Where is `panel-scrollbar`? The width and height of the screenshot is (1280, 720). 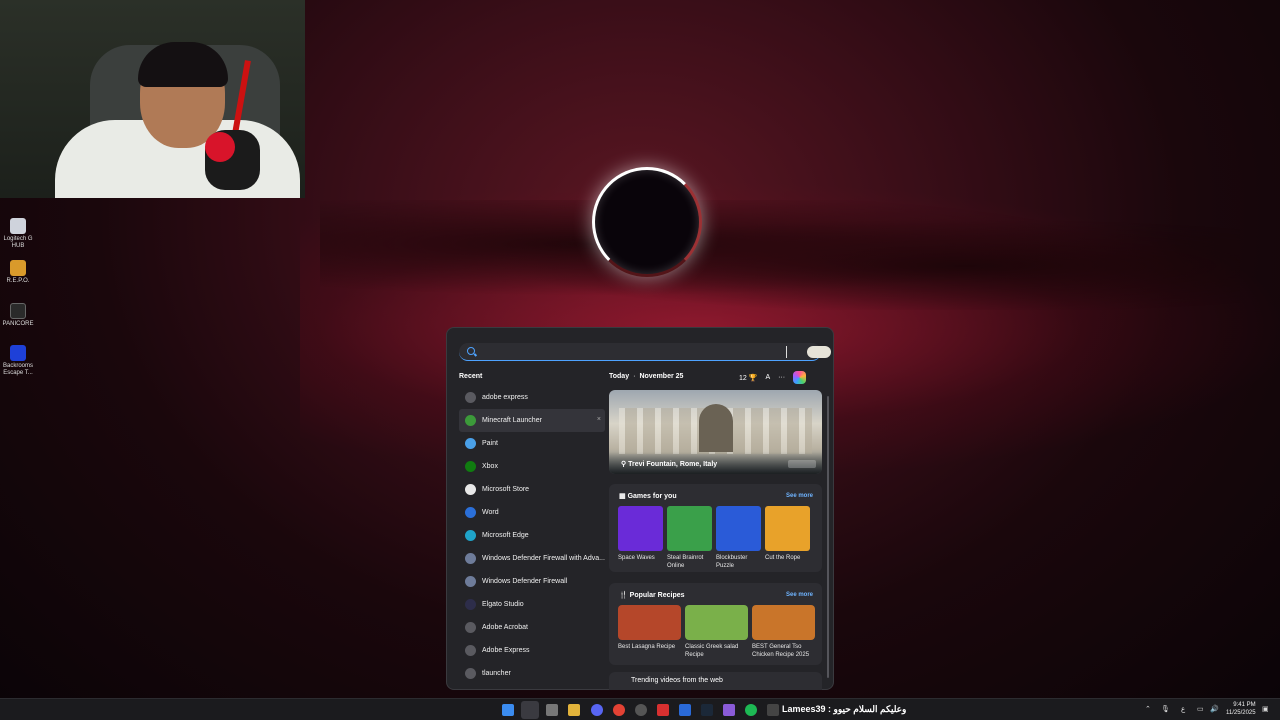 panel-scrollbar is located at coordinates (828, 537).